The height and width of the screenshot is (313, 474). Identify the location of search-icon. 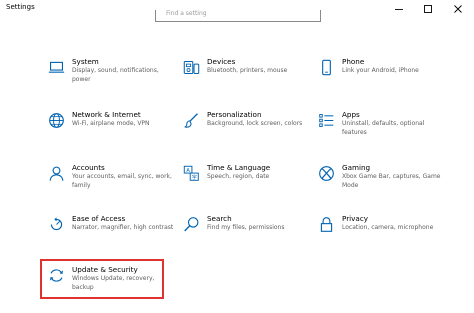
(191, 224).